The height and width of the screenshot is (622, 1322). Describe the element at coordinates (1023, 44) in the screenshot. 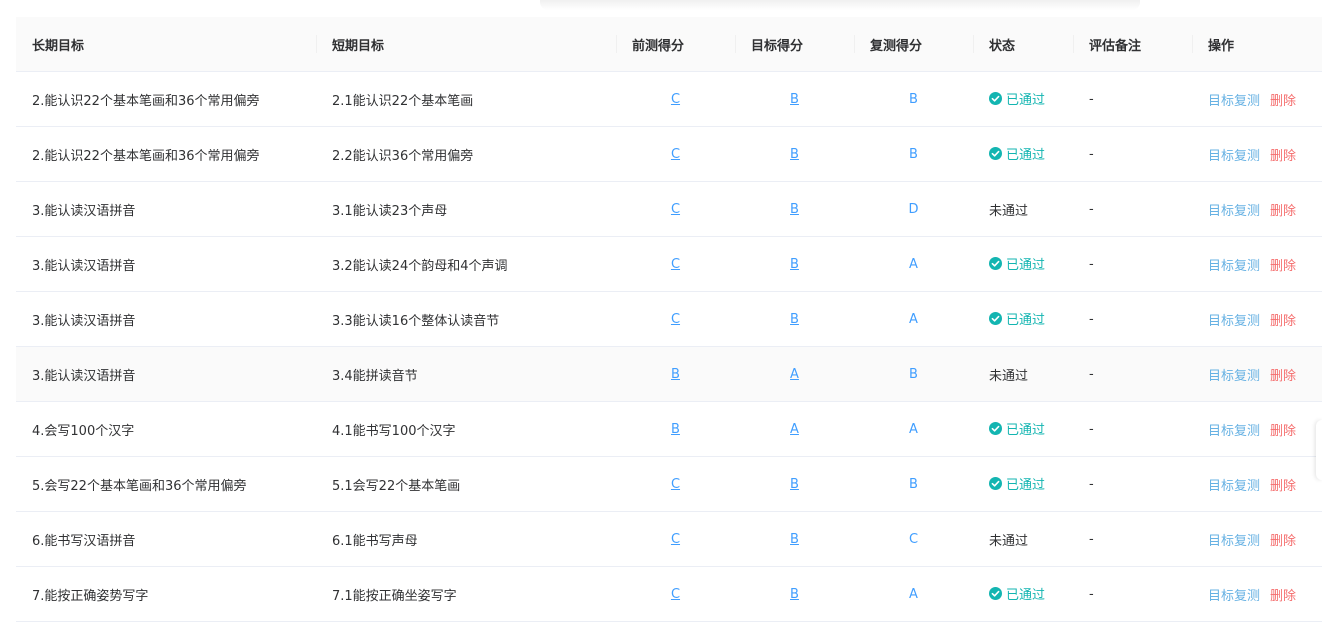

I see `header-status: 状态` at that location.